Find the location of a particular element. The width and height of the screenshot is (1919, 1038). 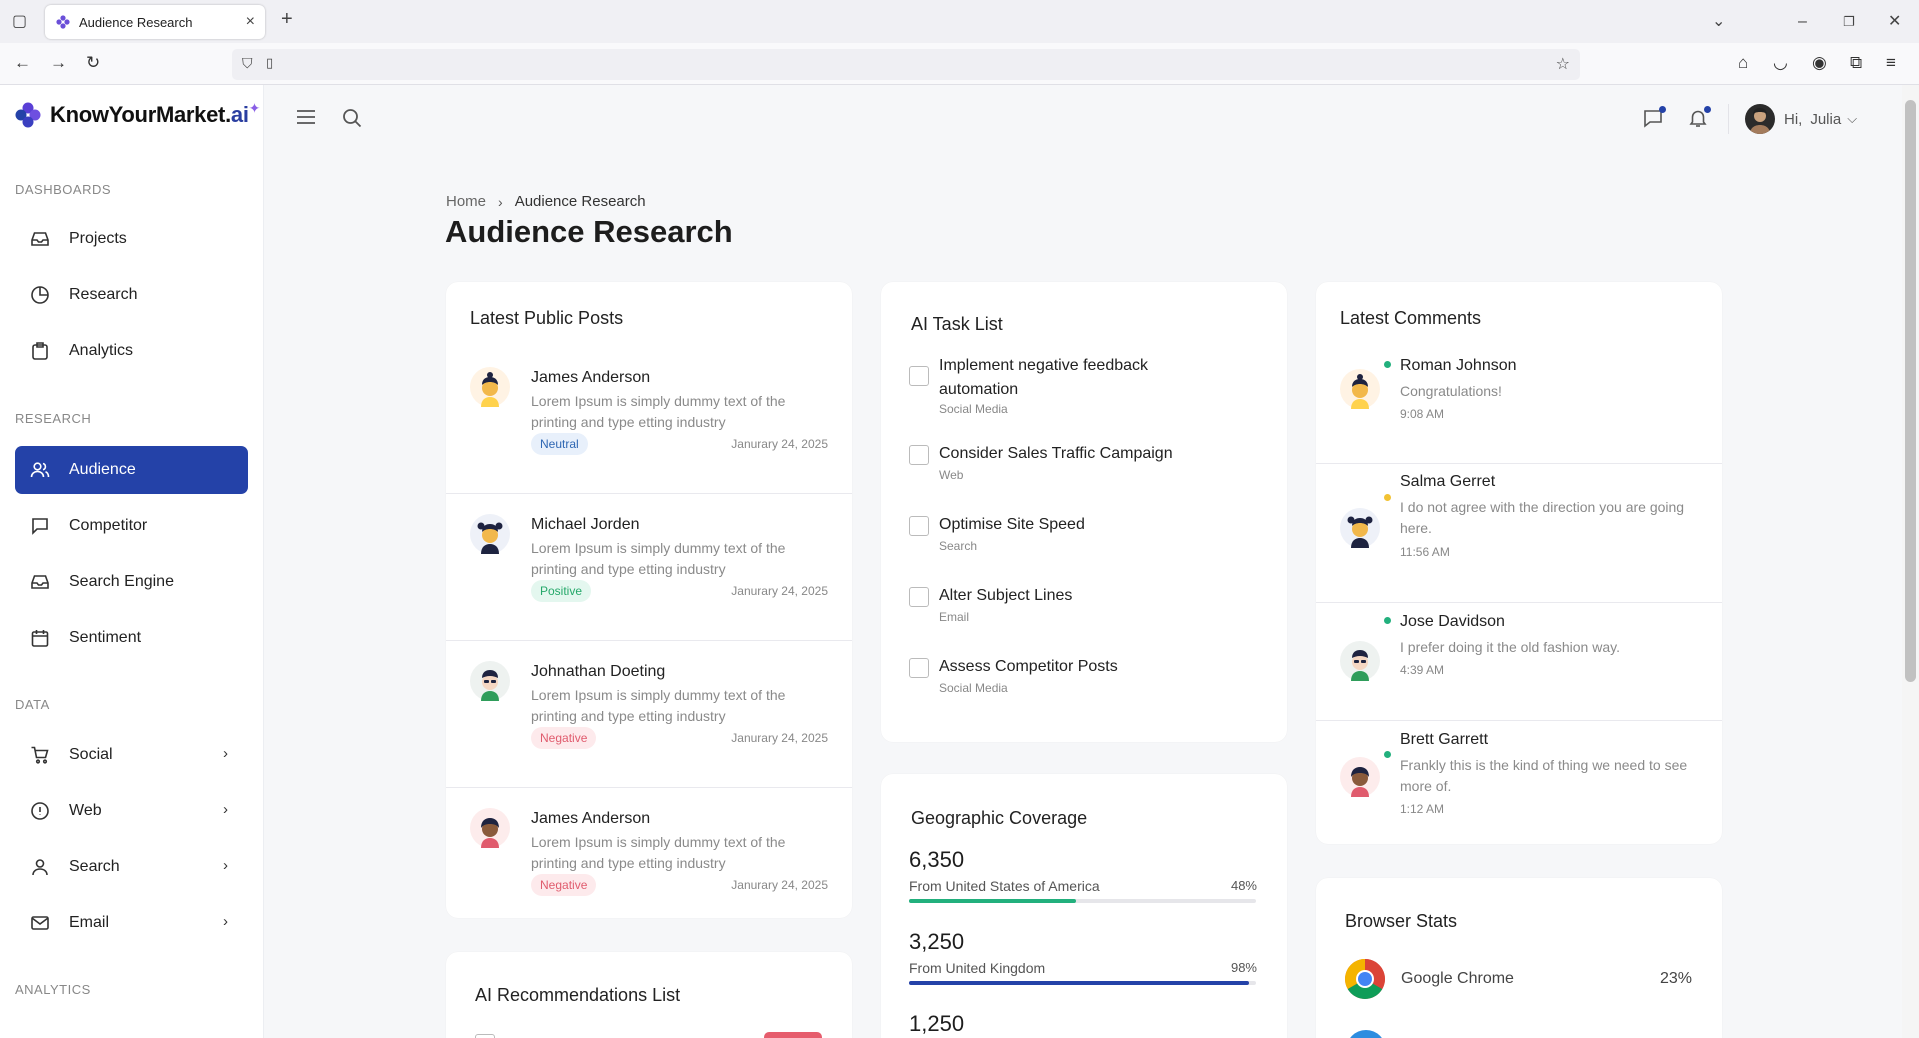

reload-icon: ↻ is located at coordinates (93, 63).